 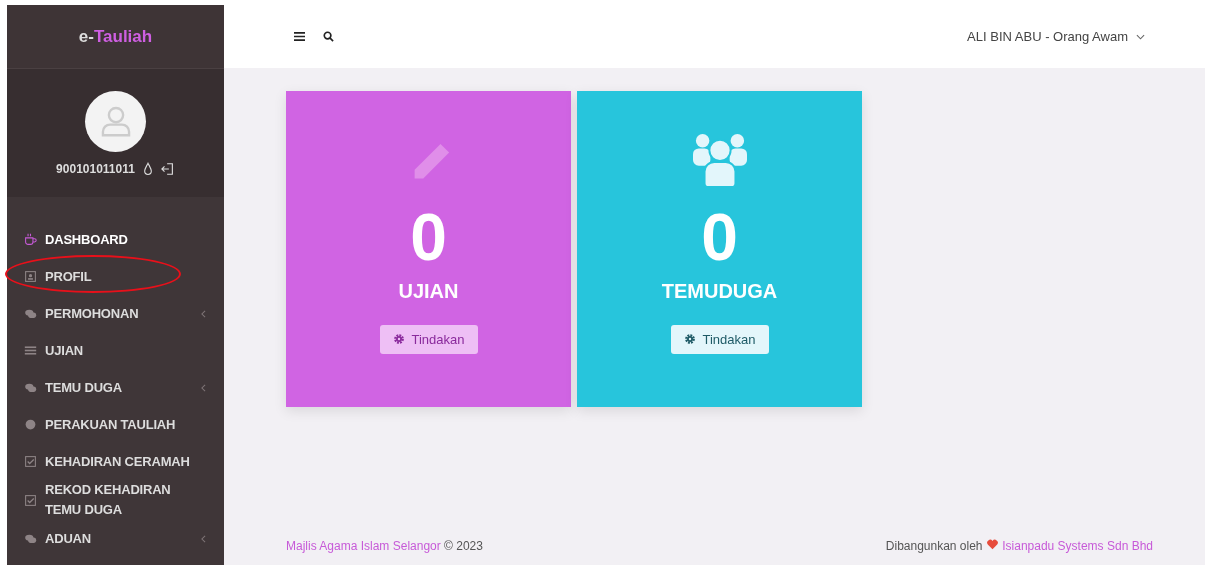 I want to click on sidebar-item: UJIAN, so click(x=115, y=350).